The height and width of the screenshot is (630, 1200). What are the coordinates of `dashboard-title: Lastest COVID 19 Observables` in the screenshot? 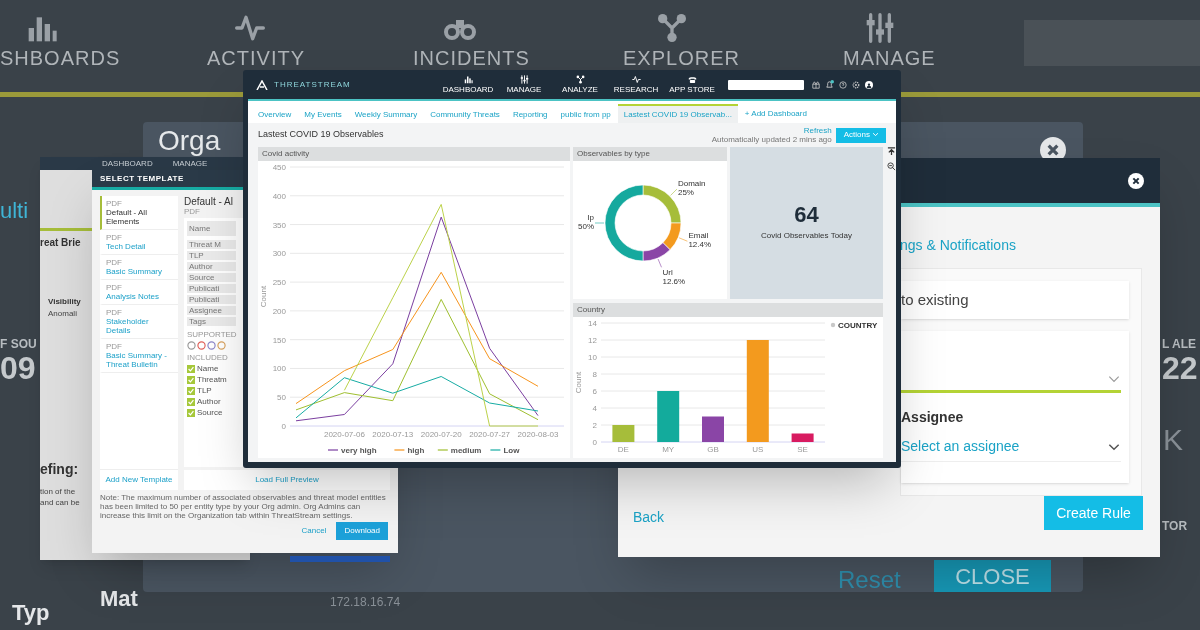 It's located at (321, 135).